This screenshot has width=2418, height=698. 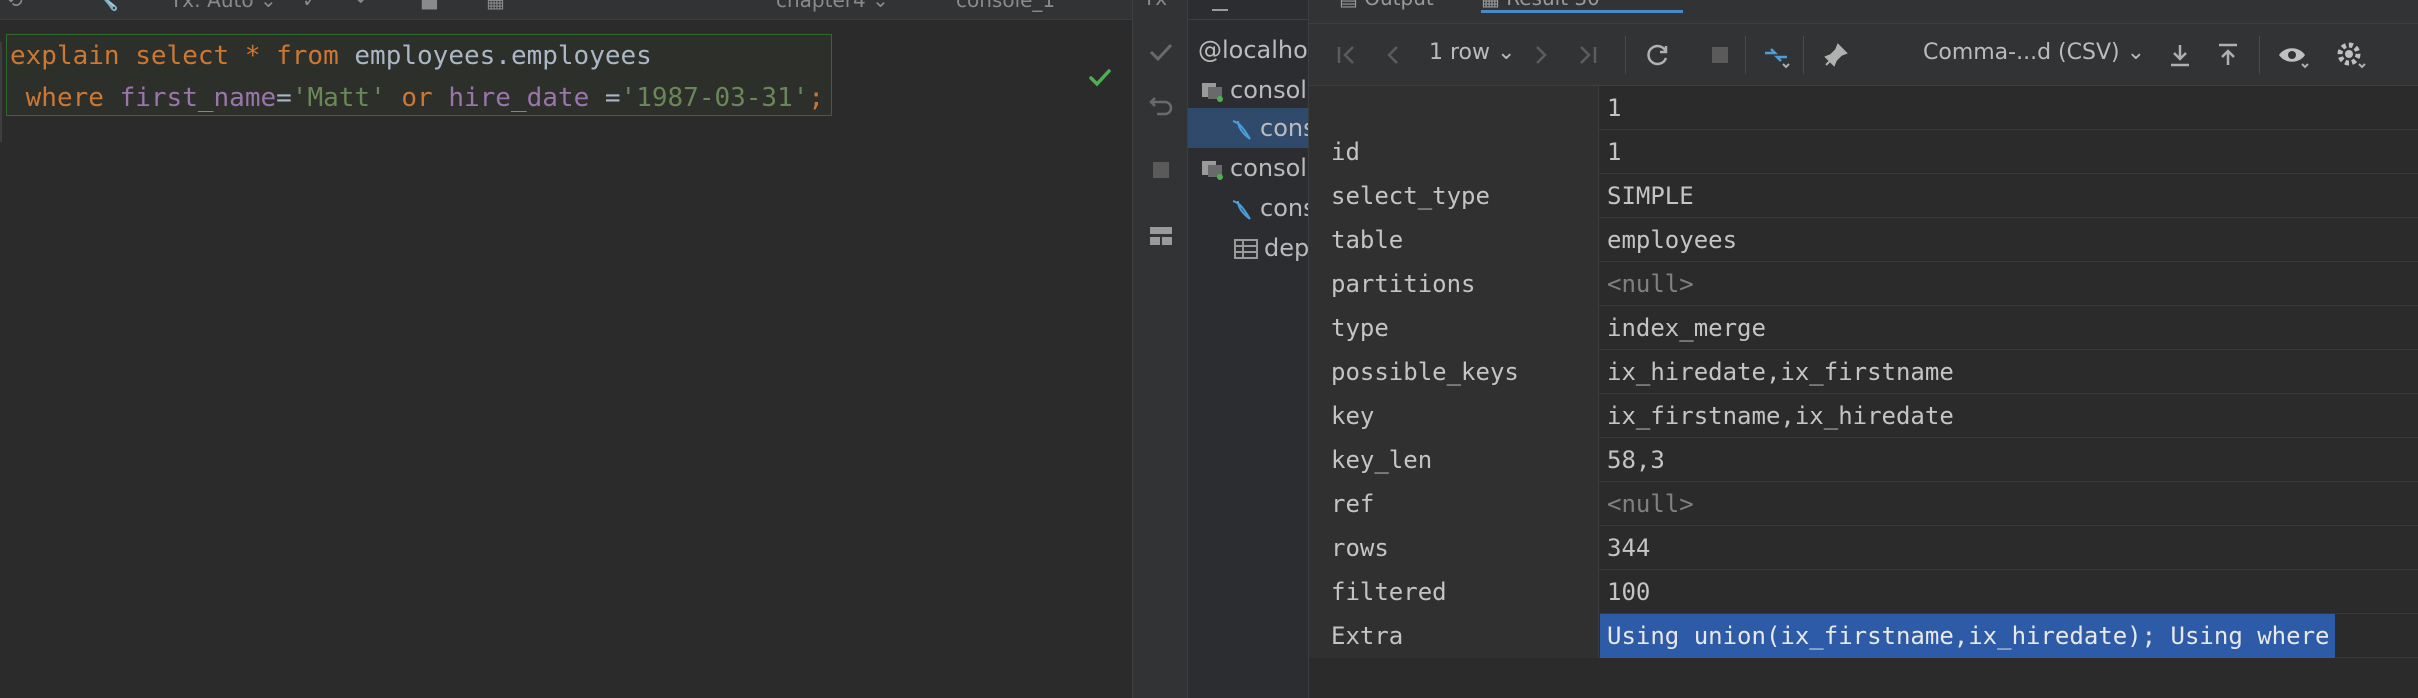 I want to click on row-value: 344, so click(x=1628, y=548).